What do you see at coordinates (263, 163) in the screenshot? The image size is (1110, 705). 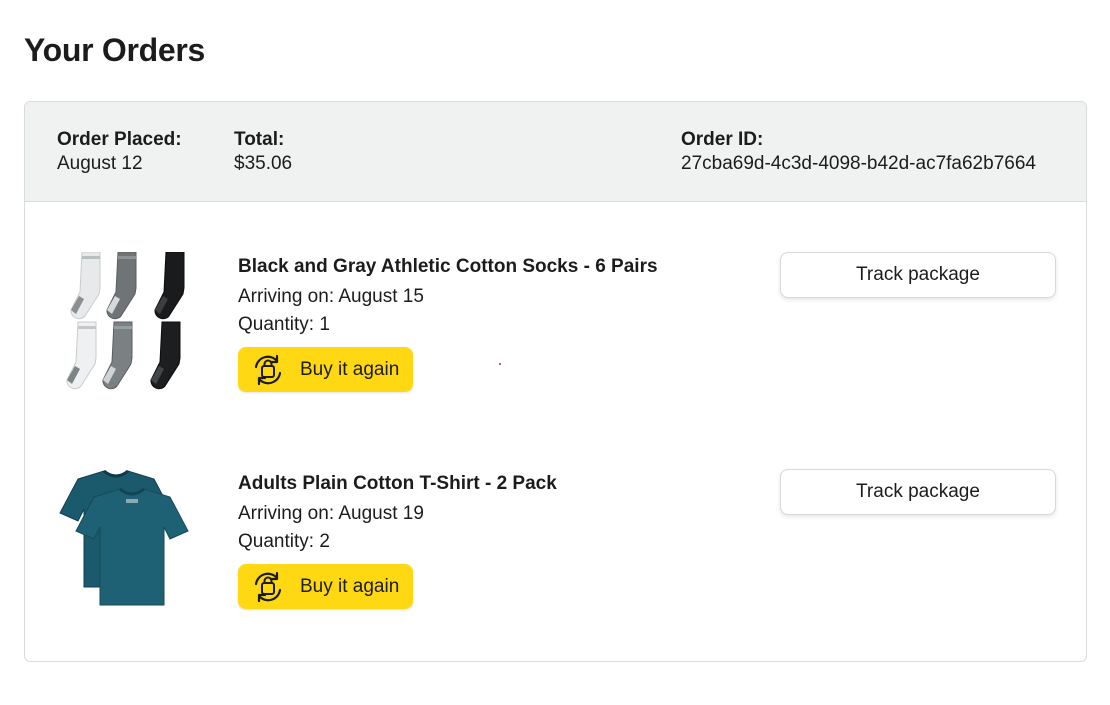 I see `order-total-value: $35.06` at bounding box center [263, 163].